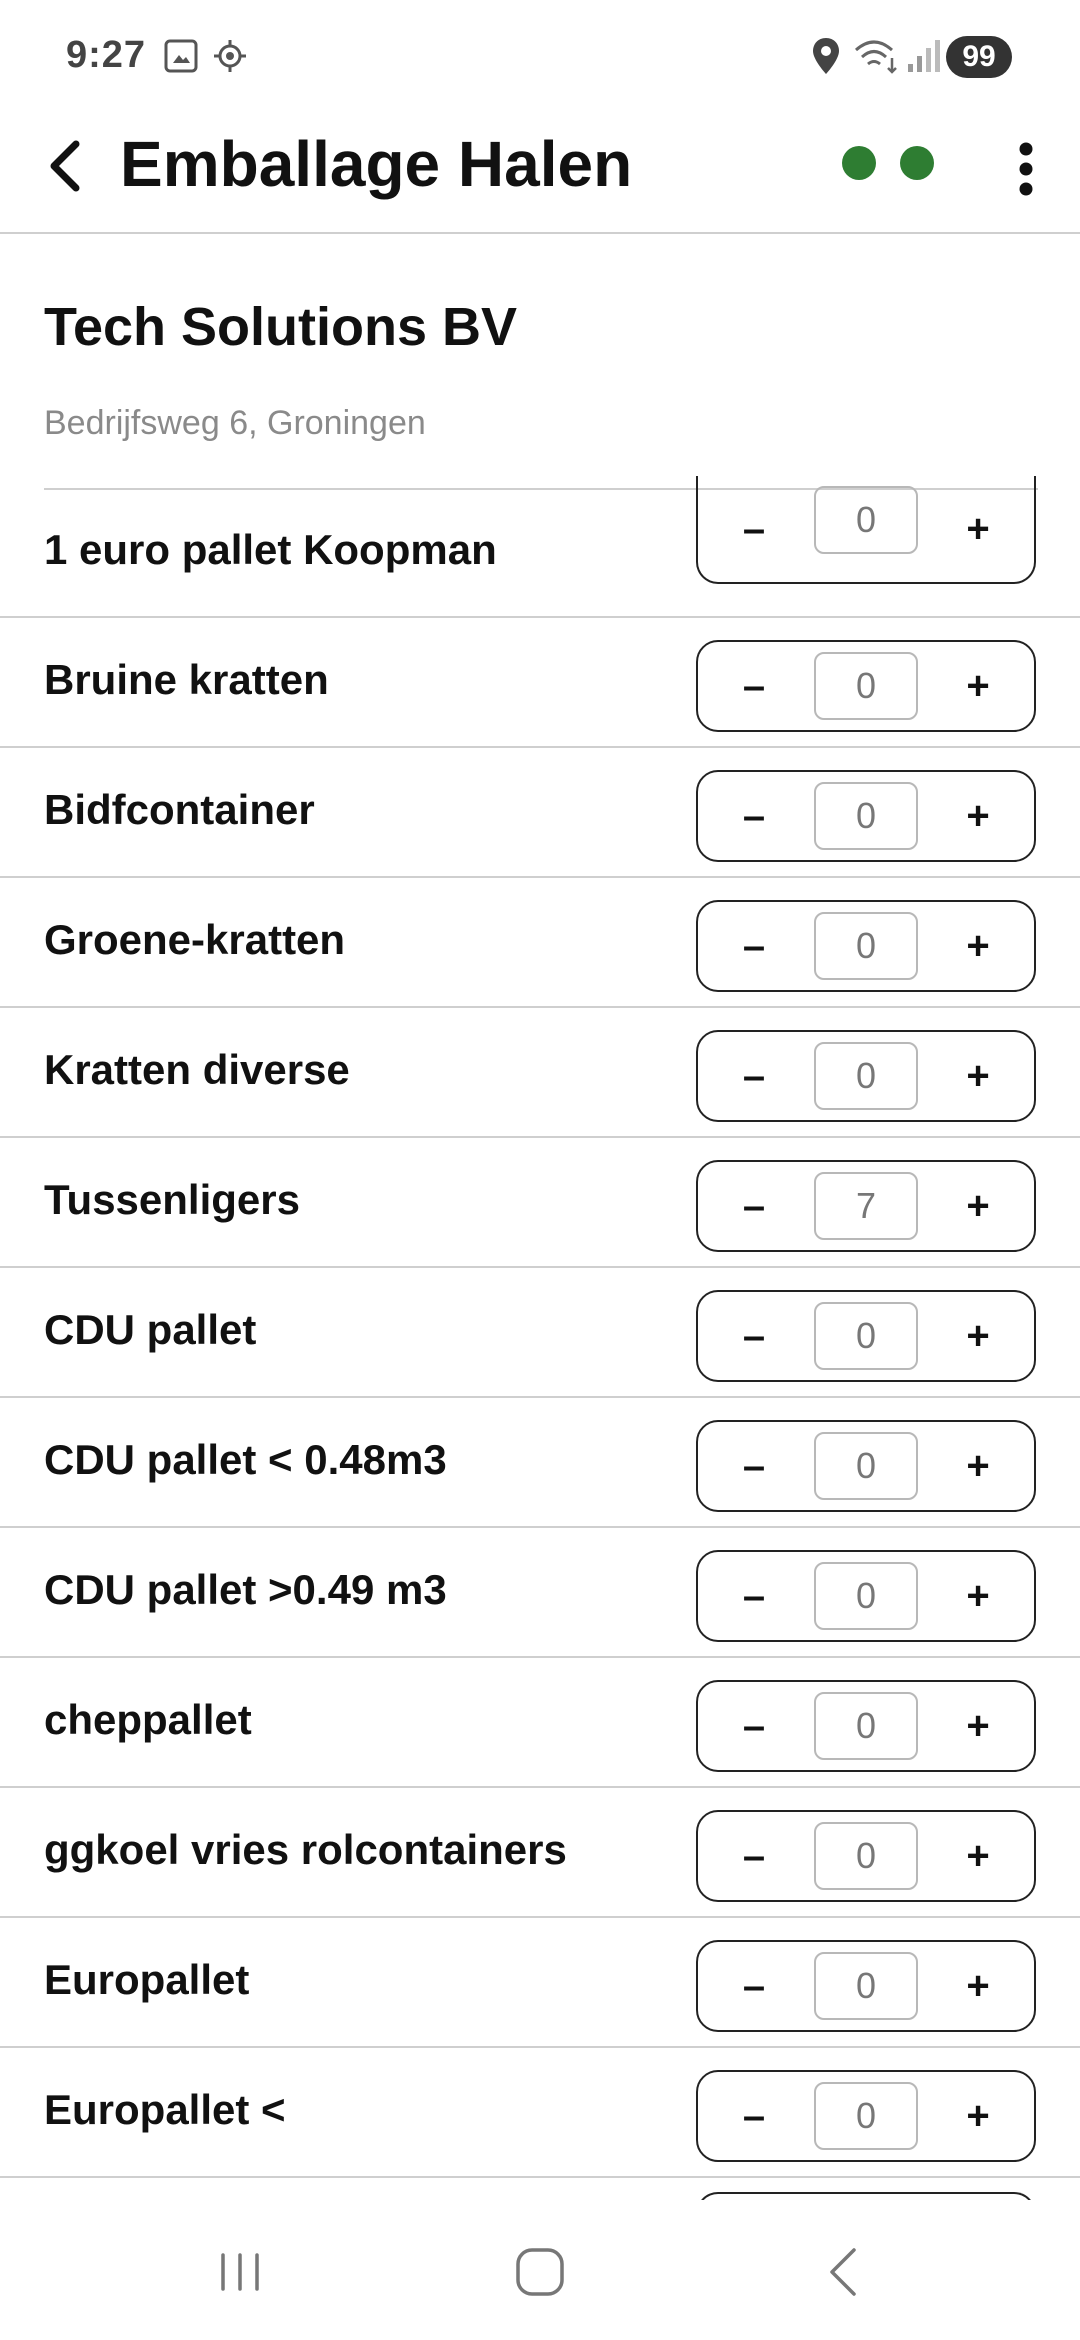 Image resolution: width=1080 pixels, height=2340 pixels. What do you see at coordinates (540, 1723) in the screenshot?
I see `list-item: cheppallet – 0 +` at bounding box center [540, 1723].